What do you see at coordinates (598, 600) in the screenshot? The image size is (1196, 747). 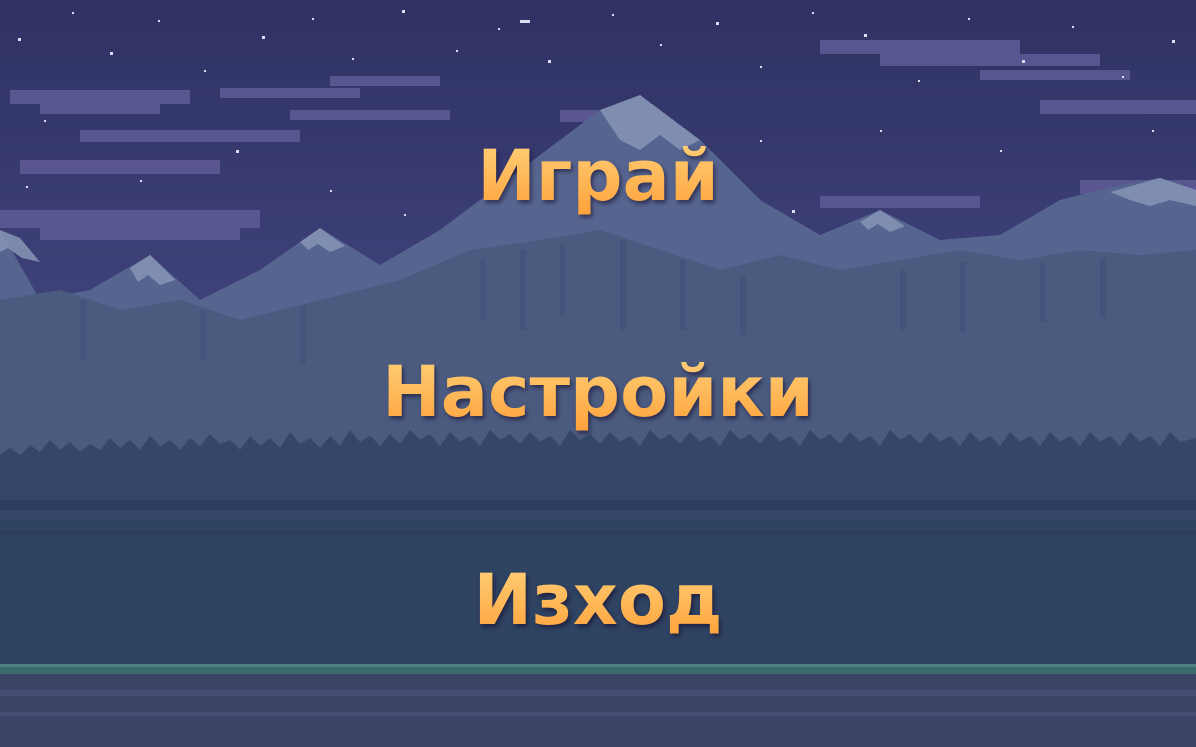 I see `exit-button: Изход` at bounding box center [598, 600].